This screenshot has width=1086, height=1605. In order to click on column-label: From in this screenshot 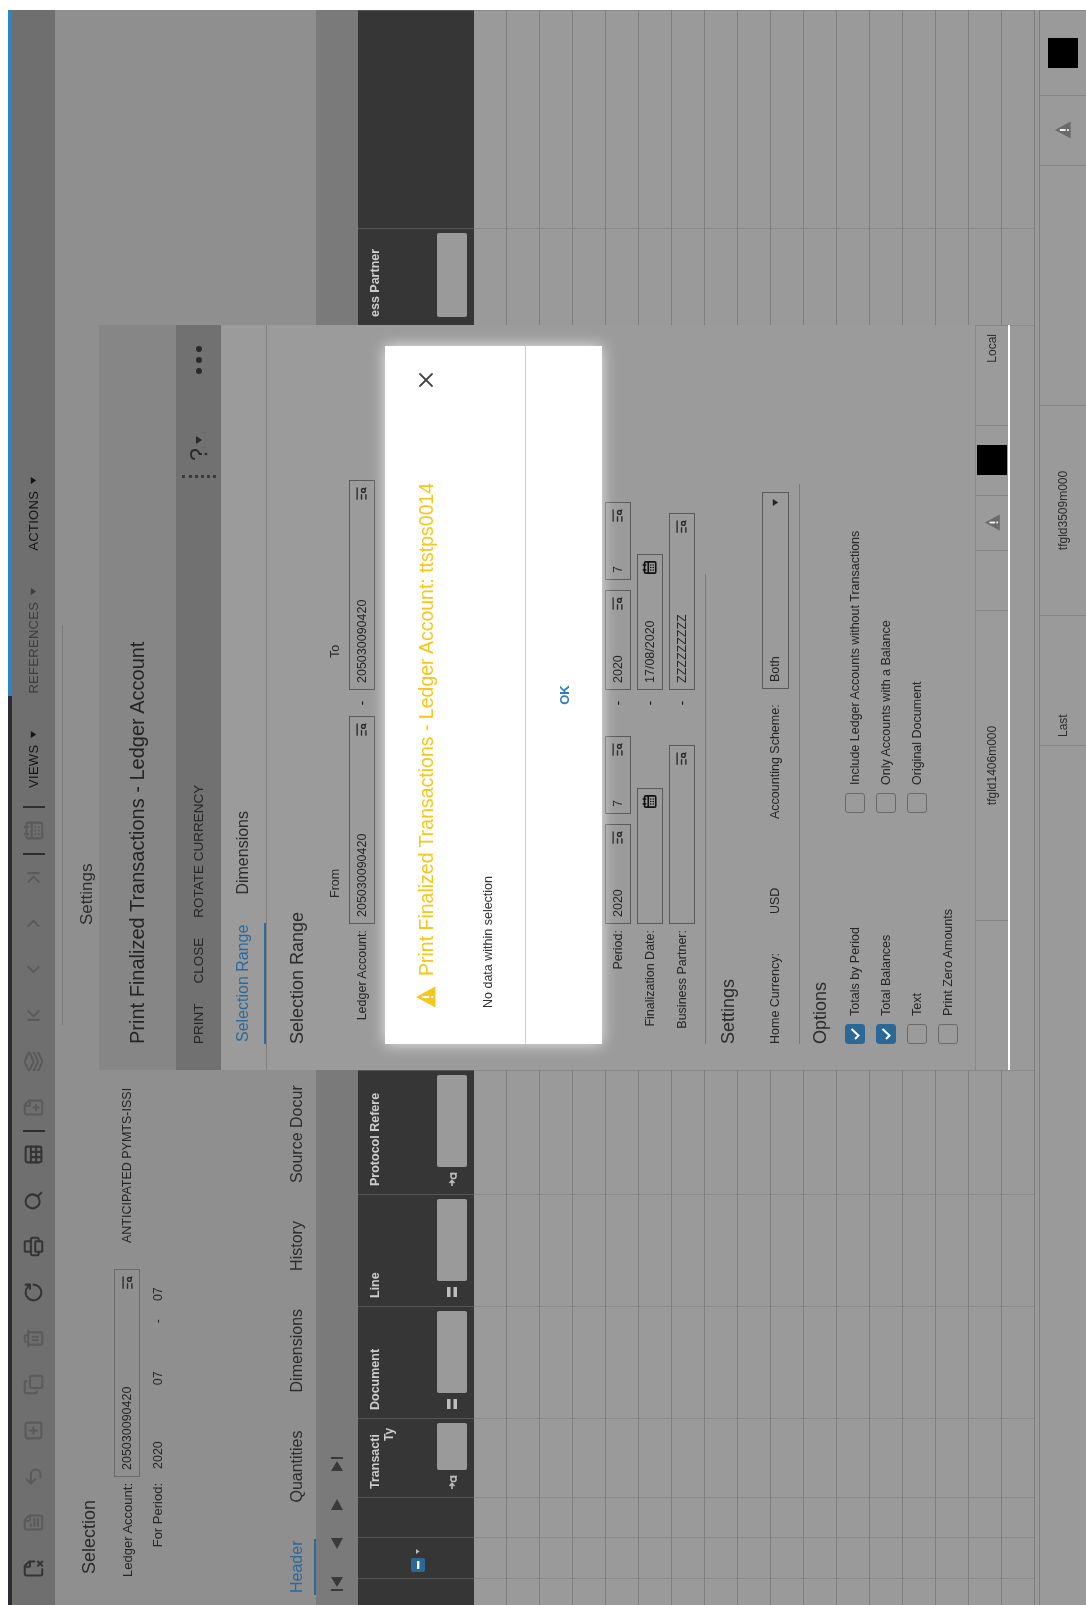, I will do `click(335, 882)`.